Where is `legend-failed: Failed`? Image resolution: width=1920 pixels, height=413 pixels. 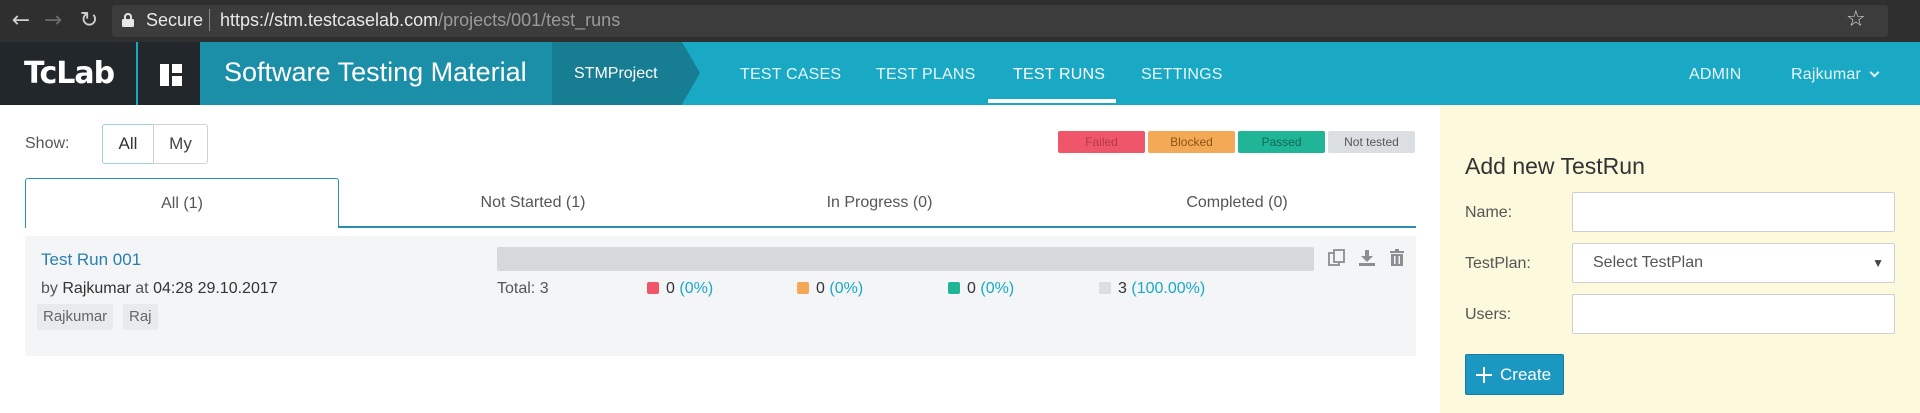
legend-failed: Failed is located at coordinates (1101, 142).